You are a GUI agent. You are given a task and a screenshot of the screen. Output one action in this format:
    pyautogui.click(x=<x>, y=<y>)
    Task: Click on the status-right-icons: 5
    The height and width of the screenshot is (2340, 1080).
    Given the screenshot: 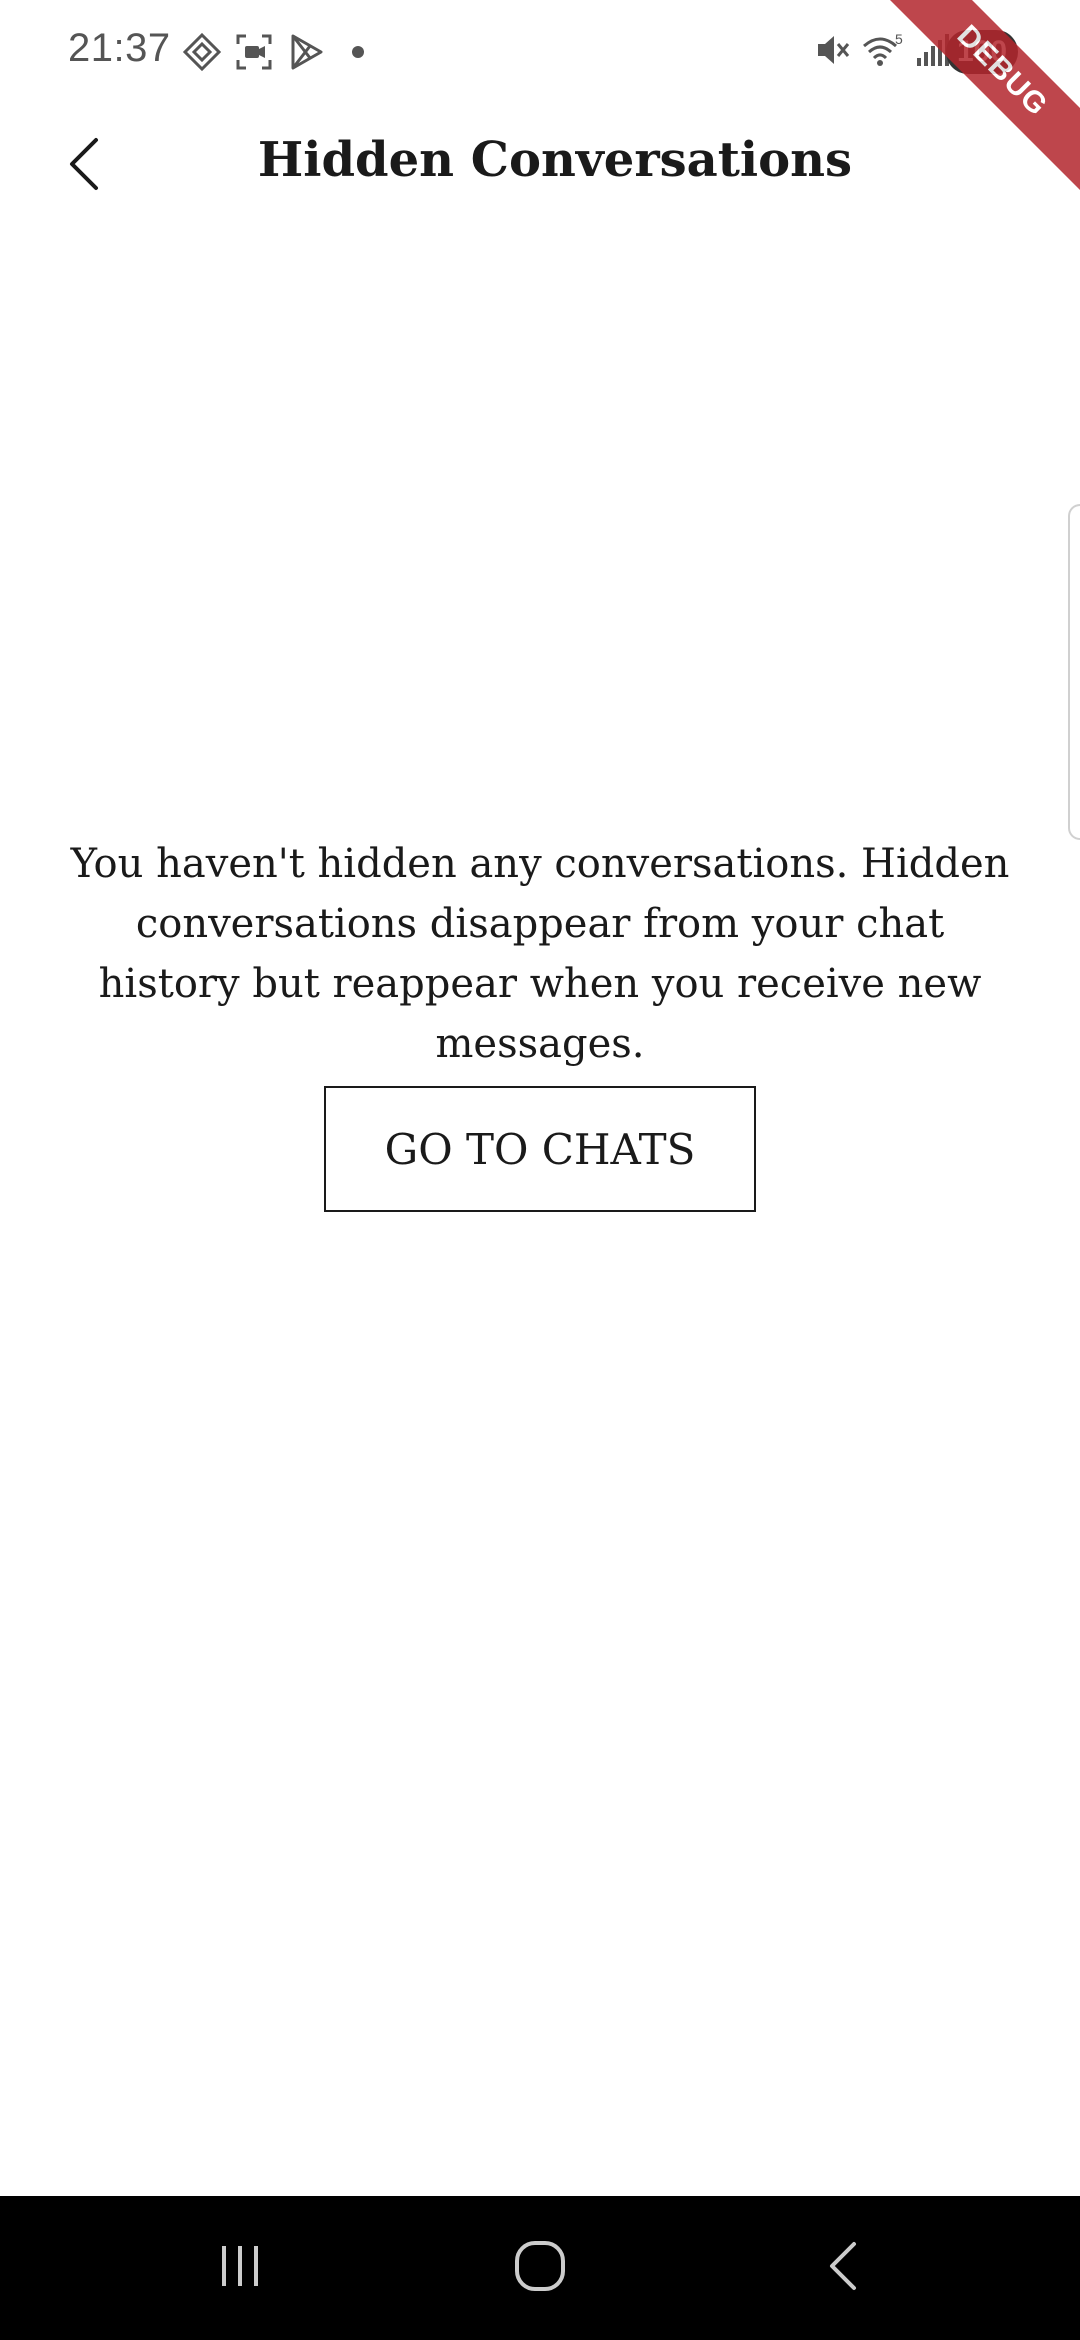 What is the action you would take?
    pyautogui.click(x=882, y=52)
    